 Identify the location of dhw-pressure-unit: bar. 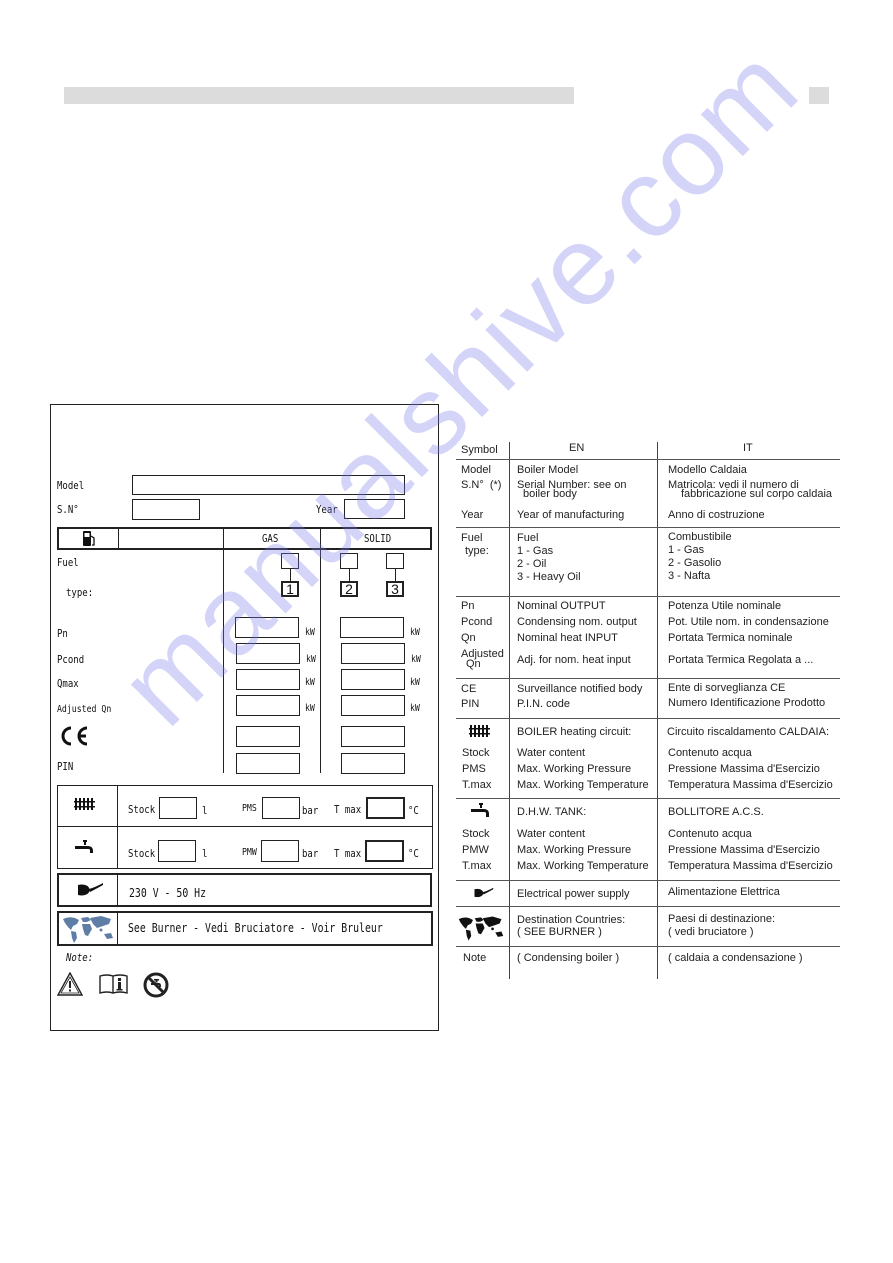
(310, 853).